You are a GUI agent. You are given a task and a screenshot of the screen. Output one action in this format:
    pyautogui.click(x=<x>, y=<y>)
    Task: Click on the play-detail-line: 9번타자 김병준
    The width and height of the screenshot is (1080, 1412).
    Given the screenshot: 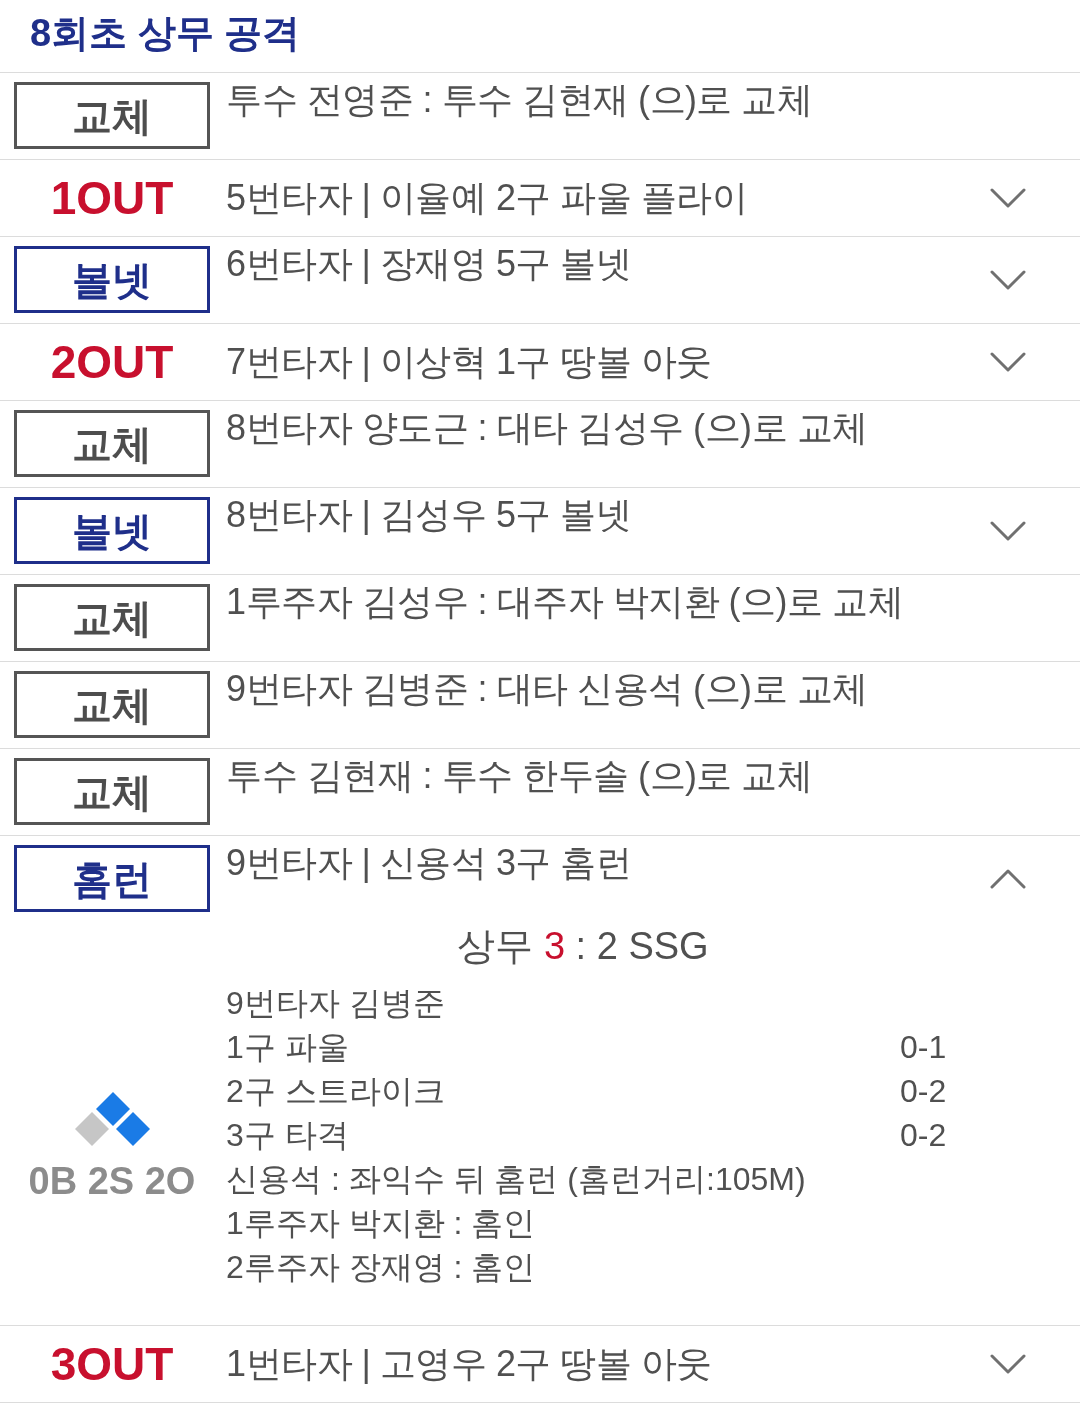 What is the action you would take?
    pyautogui.click(x=335, y=1003)
    